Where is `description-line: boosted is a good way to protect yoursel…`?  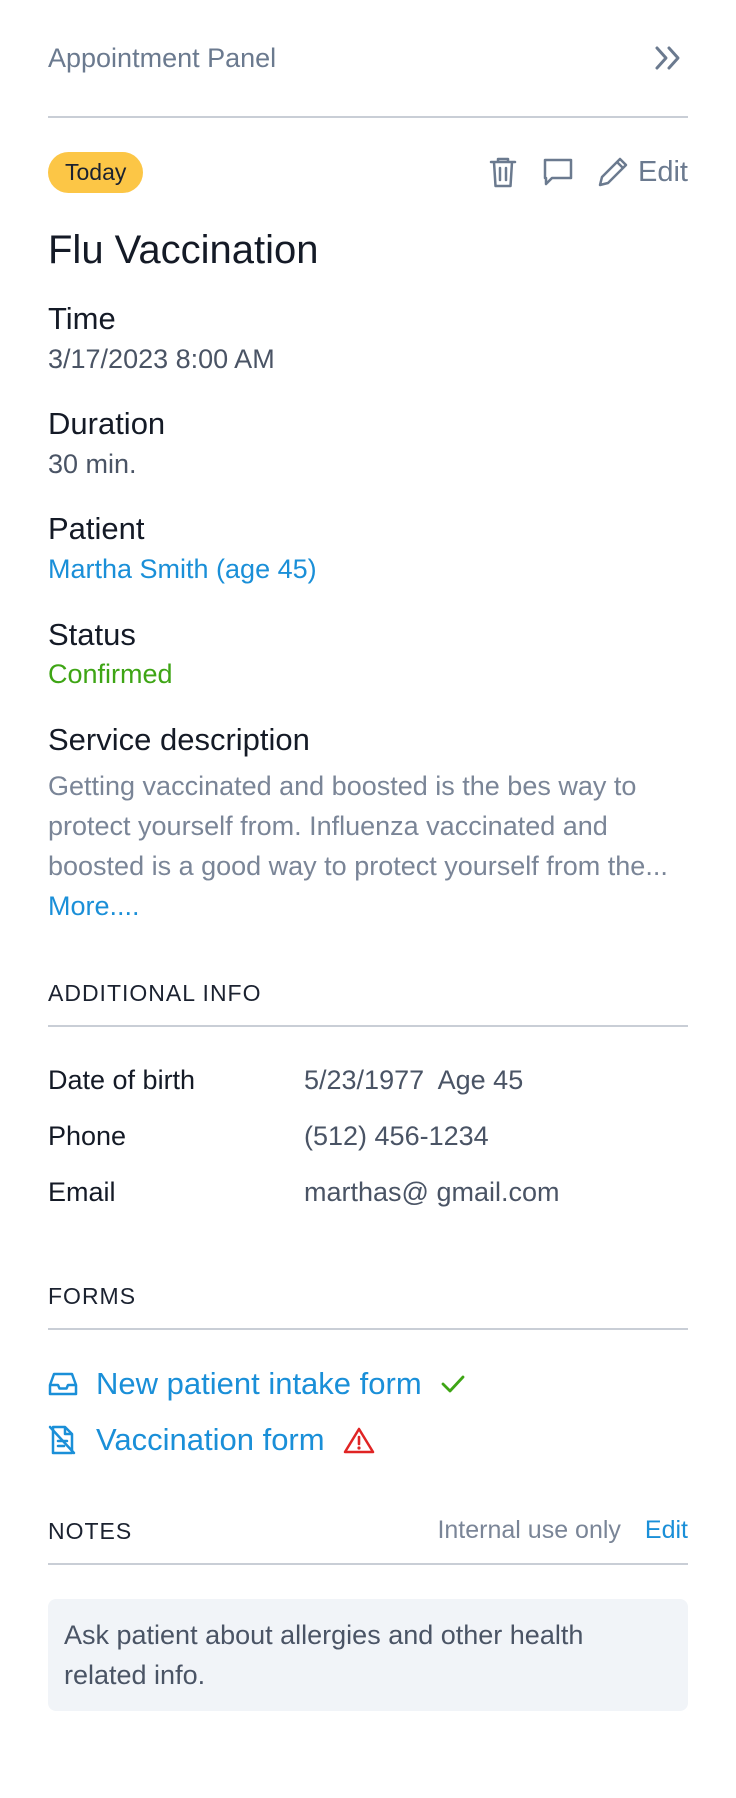 description-line: boosted is a good way to protect yoursel… is located at coordinates (358, 865).